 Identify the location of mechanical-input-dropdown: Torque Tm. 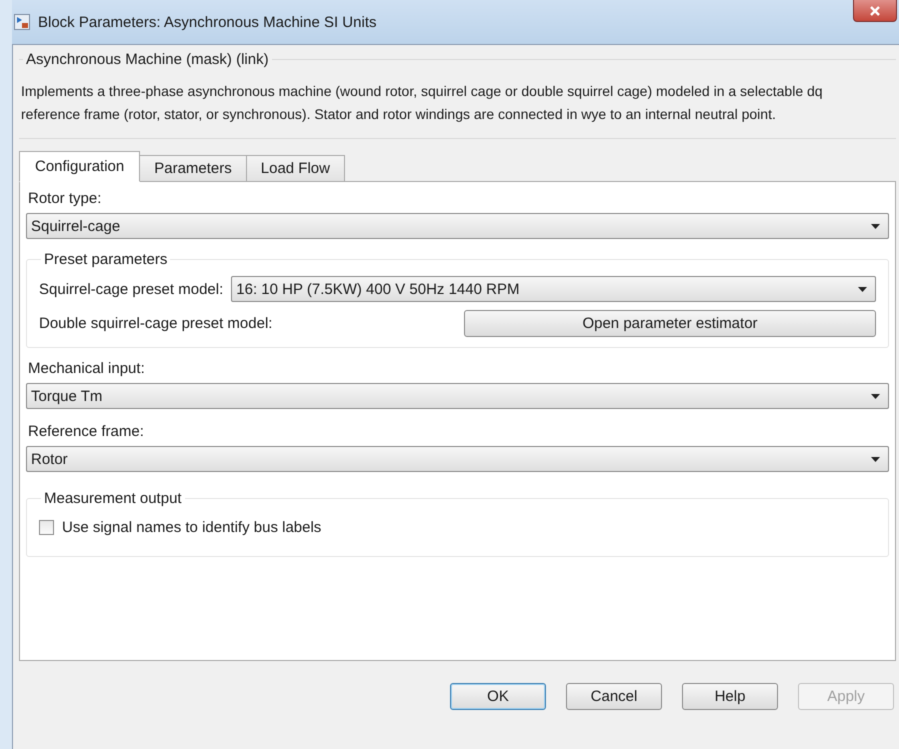
(457, 396).